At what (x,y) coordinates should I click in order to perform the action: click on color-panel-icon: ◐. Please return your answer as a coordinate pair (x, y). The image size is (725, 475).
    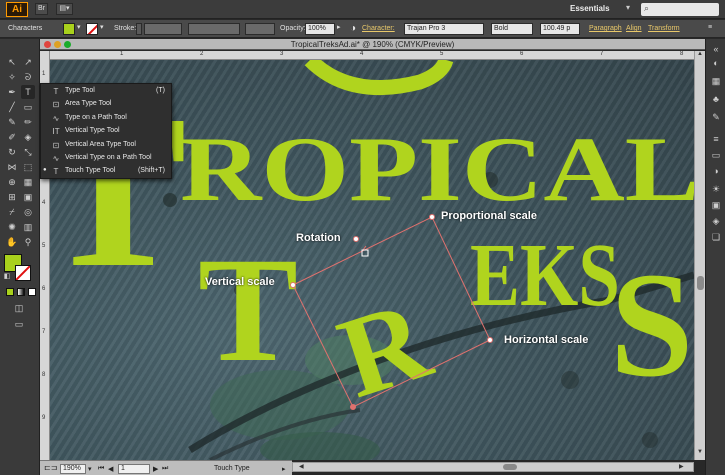
    Looking at the image, I should click on (716, 63).